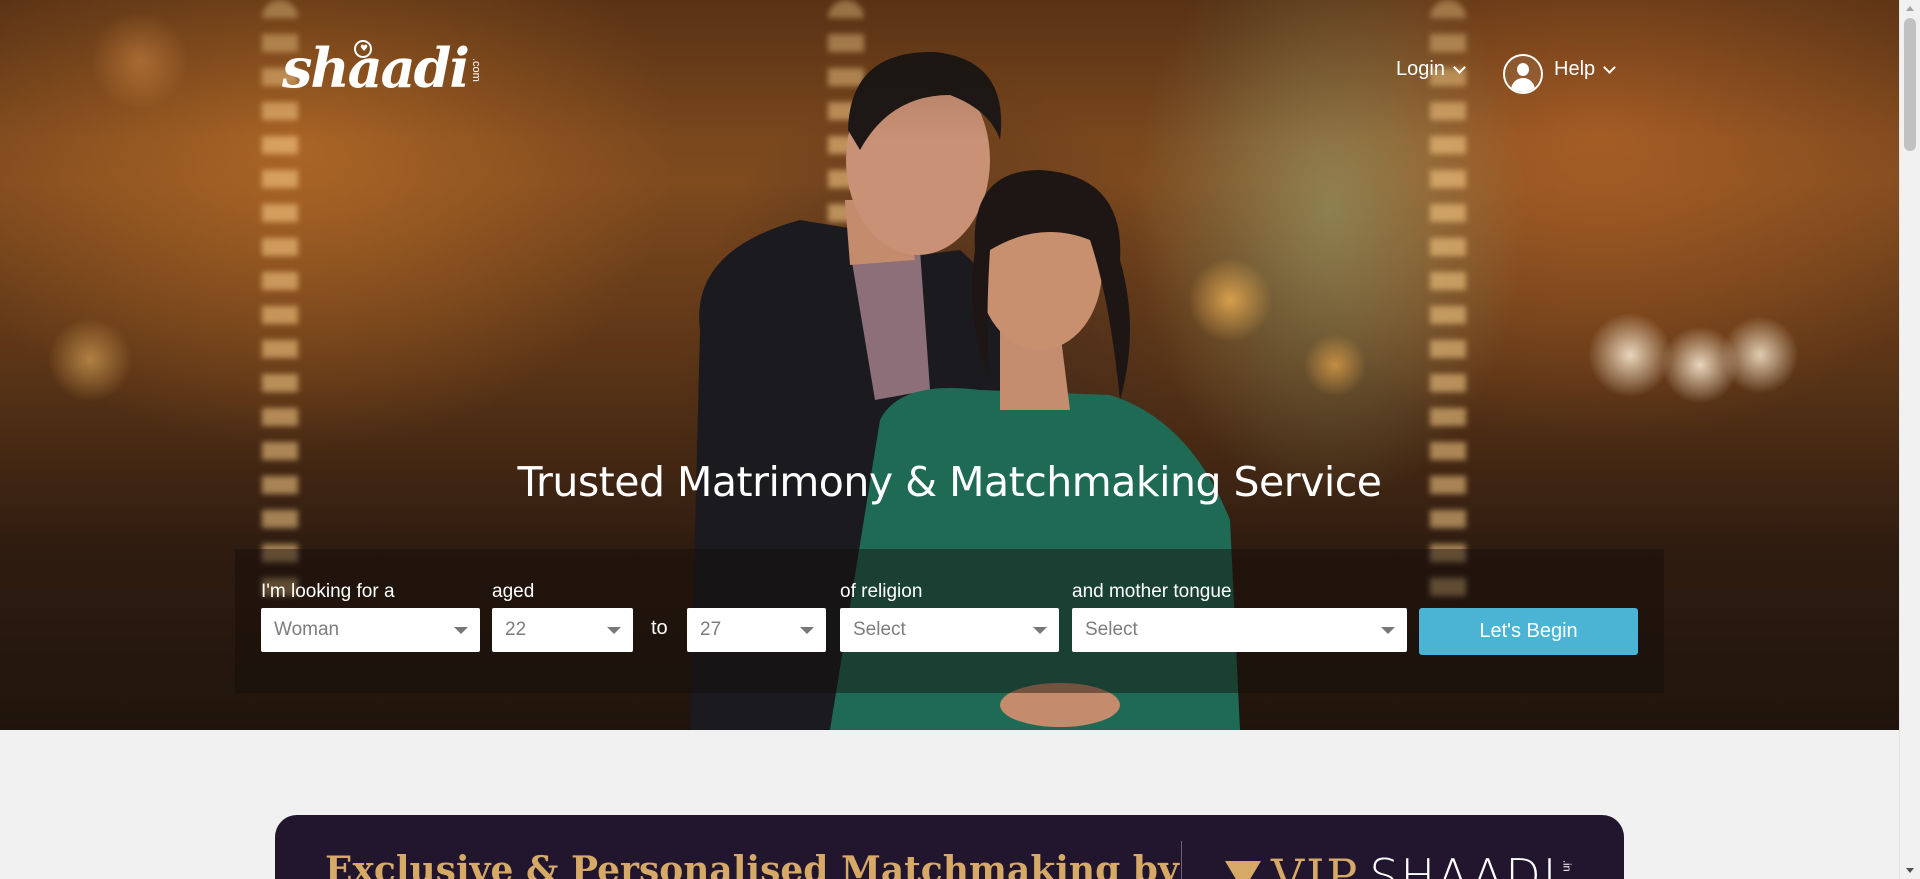 This screenshot has width=1920, height=879. What do you see at coordinates (1910, 870) in the screenshot?
I see `scroll-down-icon` at bounding box center [1910, 870].